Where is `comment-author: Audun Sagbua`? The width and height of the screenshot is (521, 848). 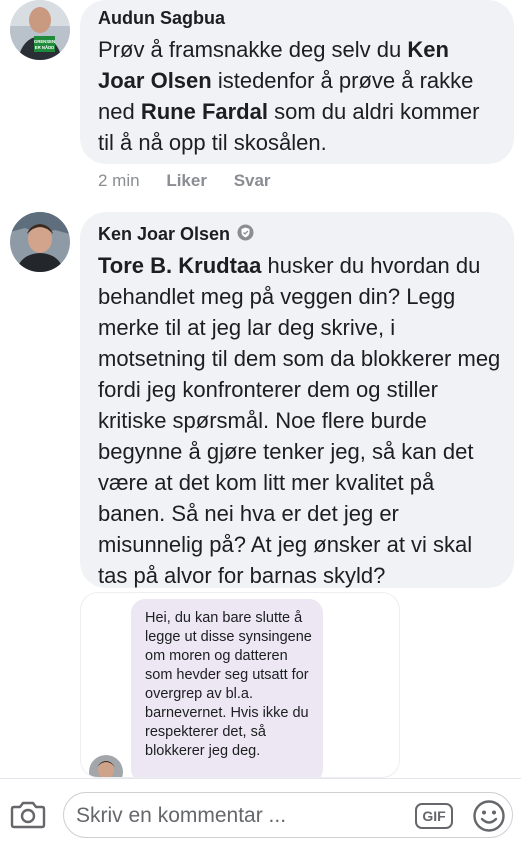 comment-author: Audun Sagbua is located at coordinates (161, 18).